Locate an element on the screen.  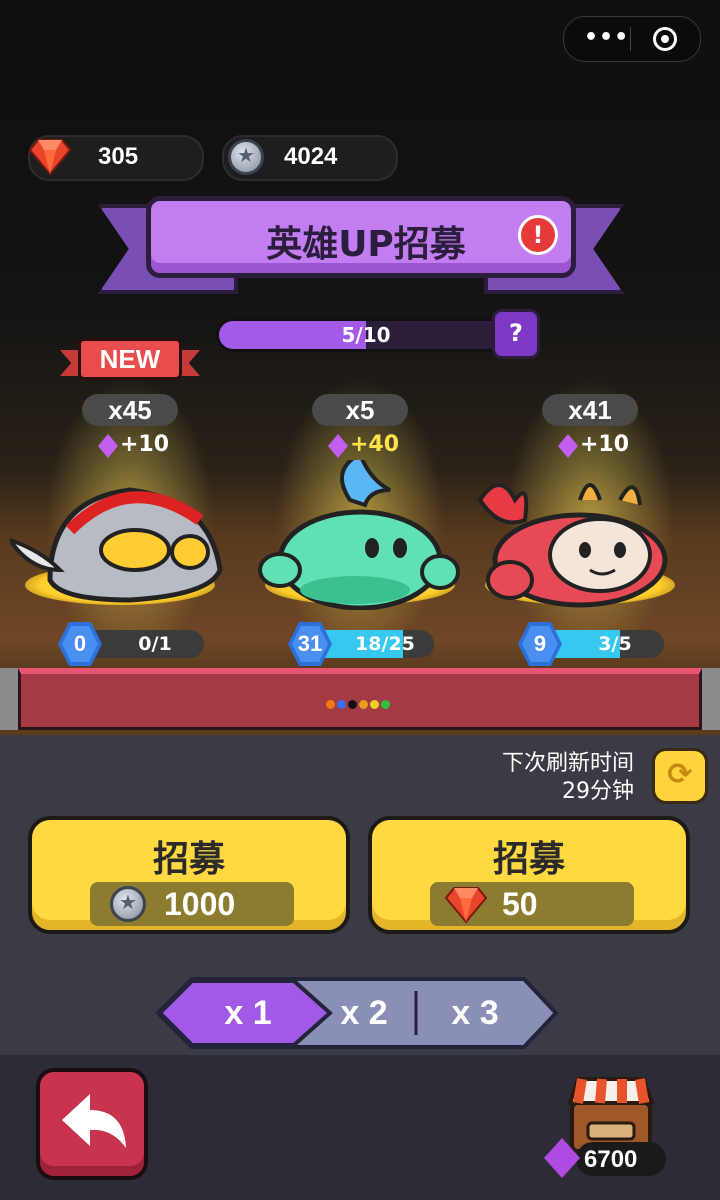
hero-progress-label: 18/25 is located at coordinates (385, 644).